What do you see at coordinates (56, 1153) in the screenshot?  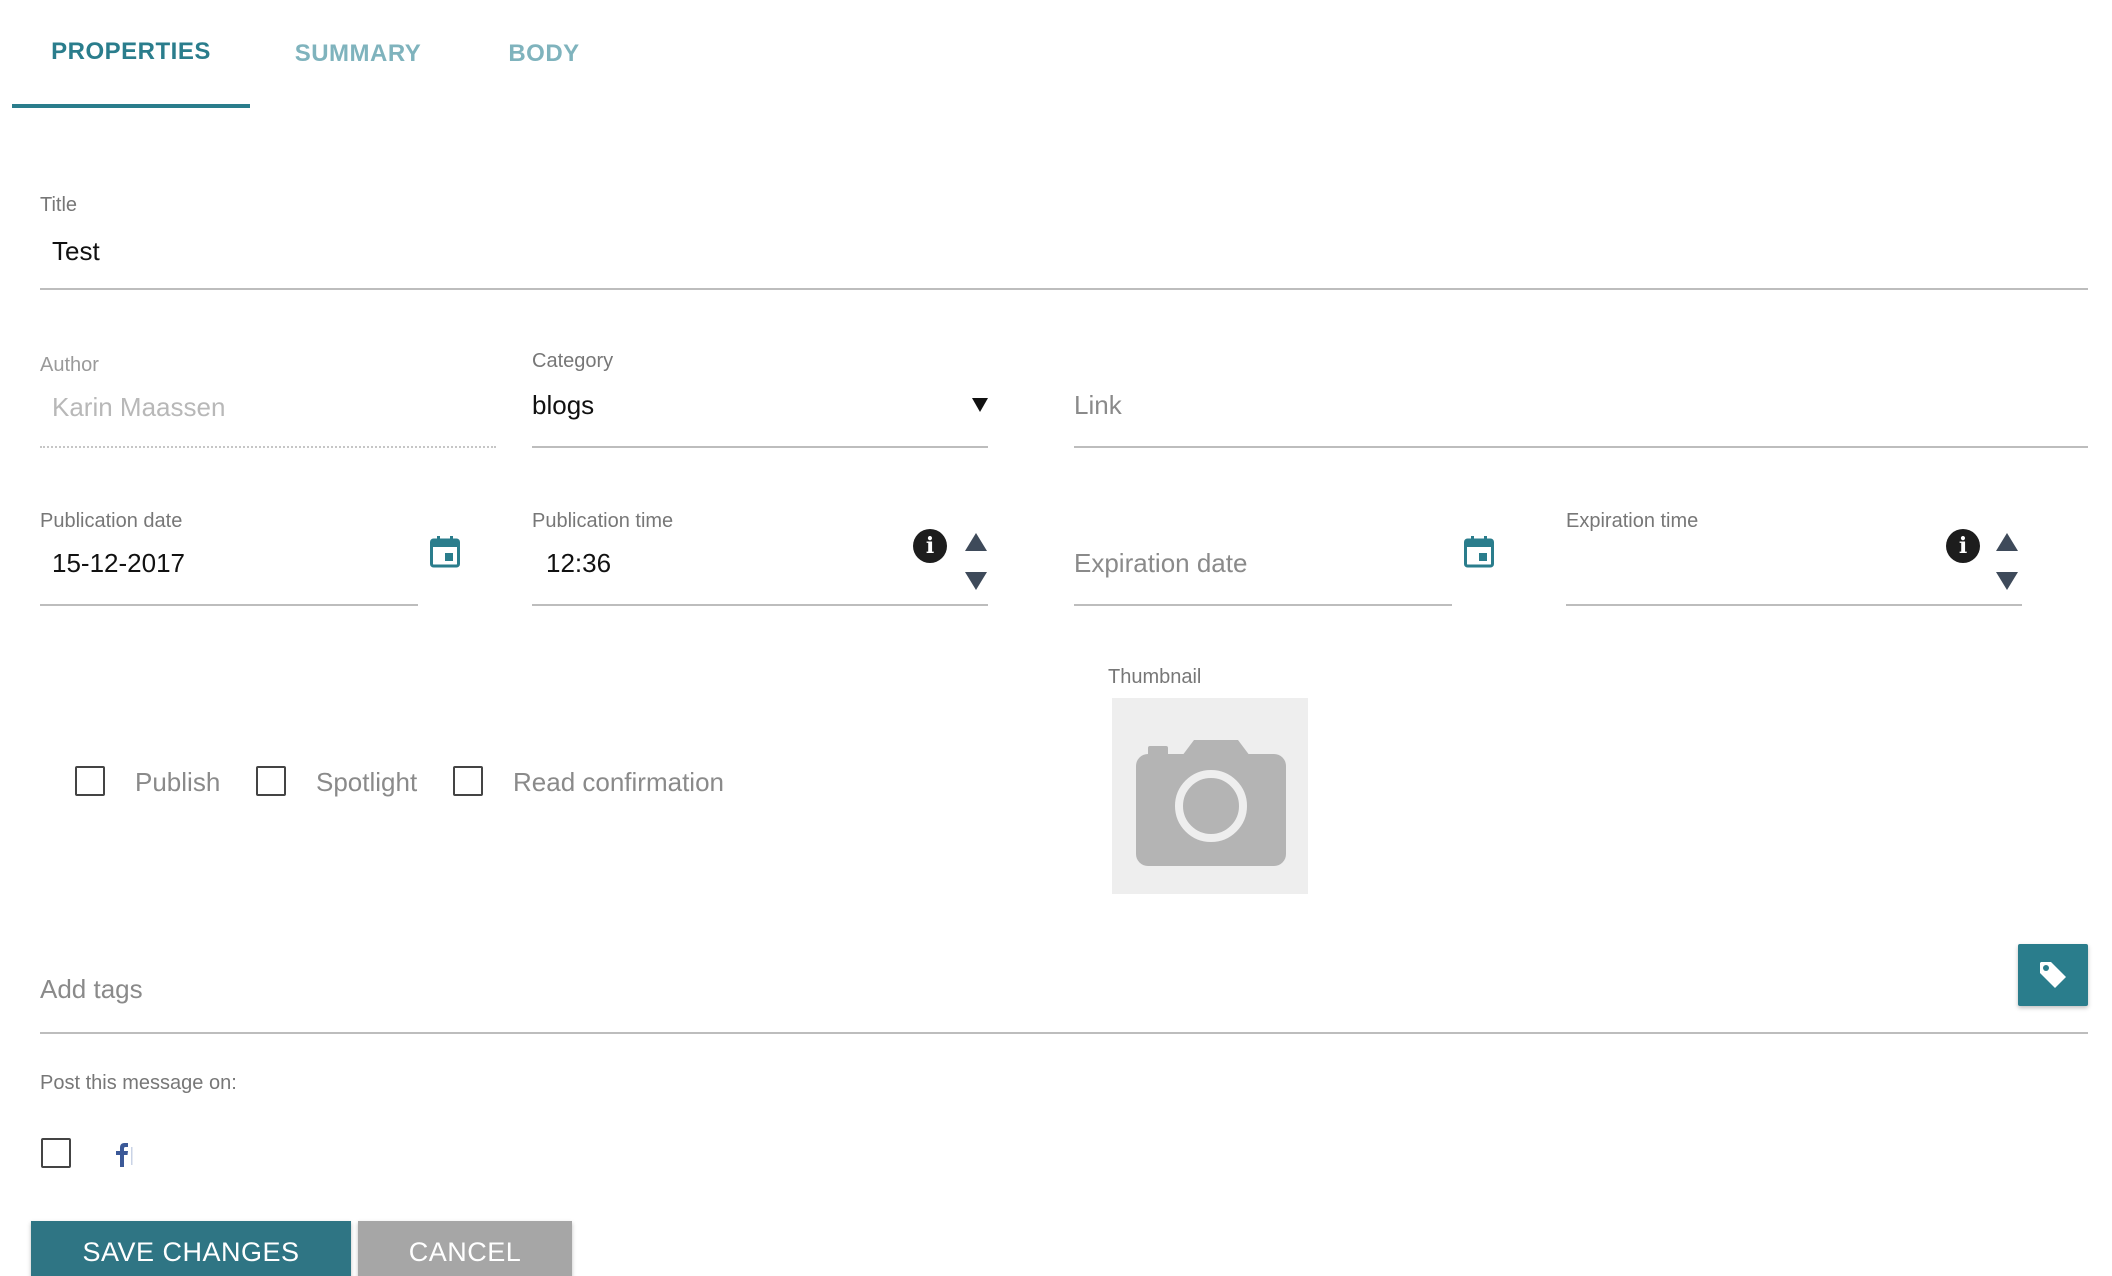 I see `facebook-checkbox` at bounding box center [56, 1153].